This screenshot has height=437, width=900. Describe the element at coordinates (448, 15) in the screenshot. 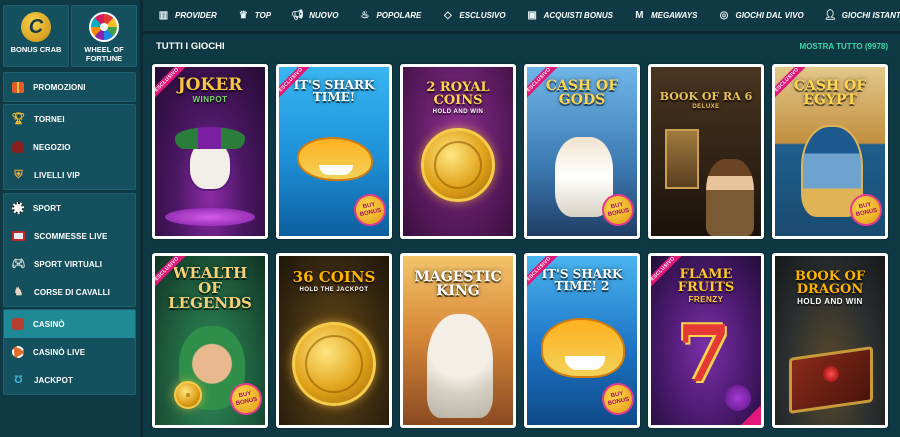

I see `diamond-icon: ◇` at that location.